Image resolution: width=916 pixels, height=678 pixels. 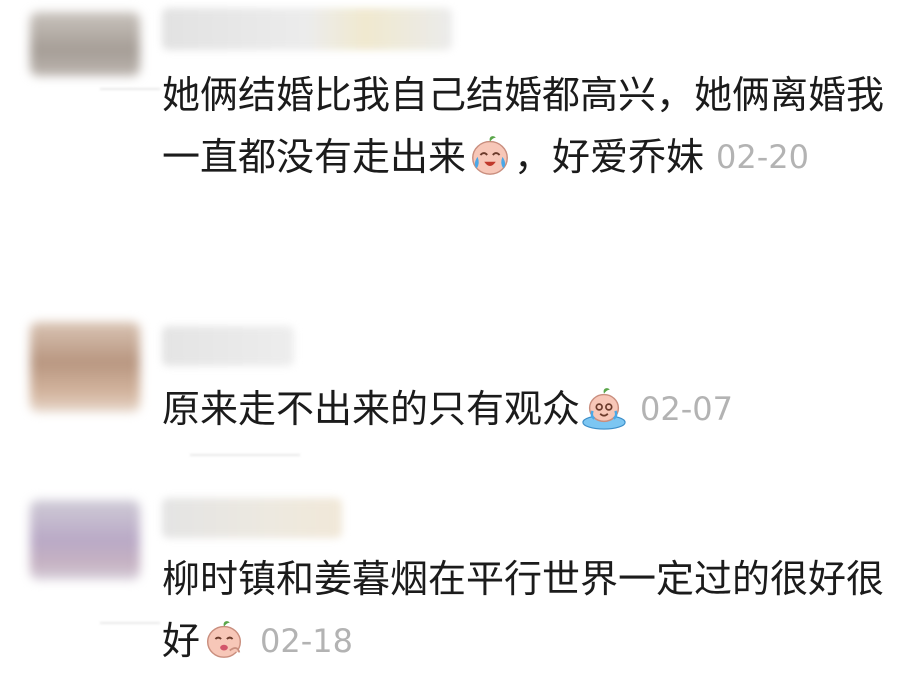 I want to click on comment-text-part: ，好爱乔妹, so click(x=609, y=157).